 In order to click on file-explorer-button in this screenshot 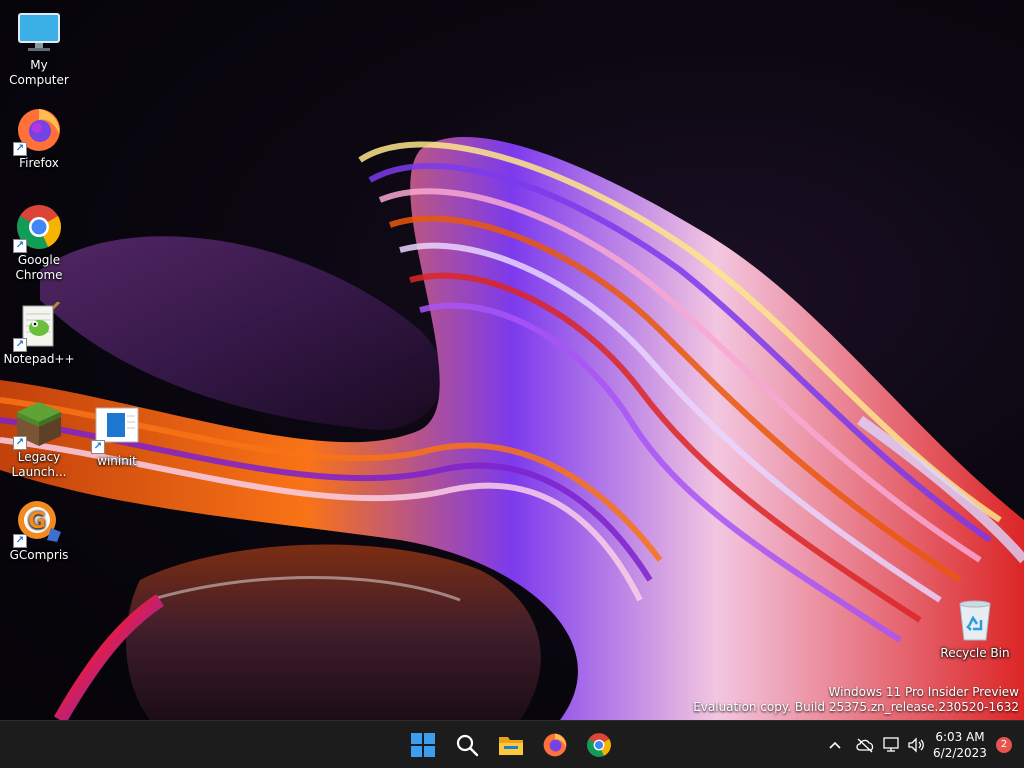, I will do `click(511, 745)`.